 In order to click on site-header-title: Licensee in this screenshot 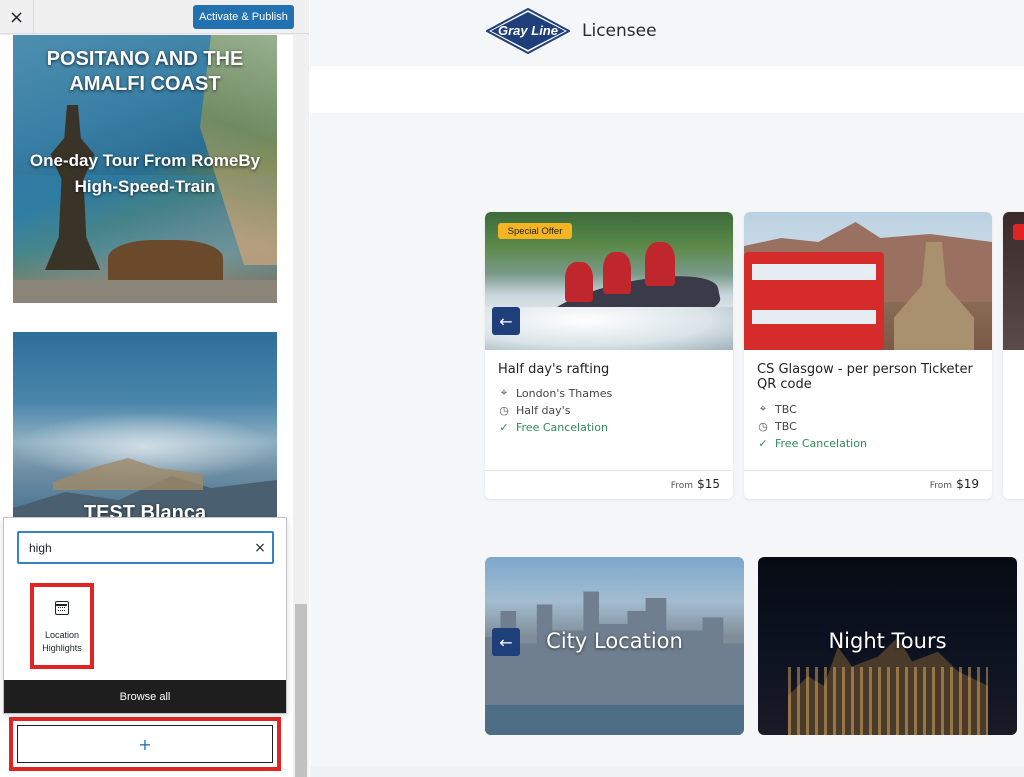, I will do `click(619, 31)`.